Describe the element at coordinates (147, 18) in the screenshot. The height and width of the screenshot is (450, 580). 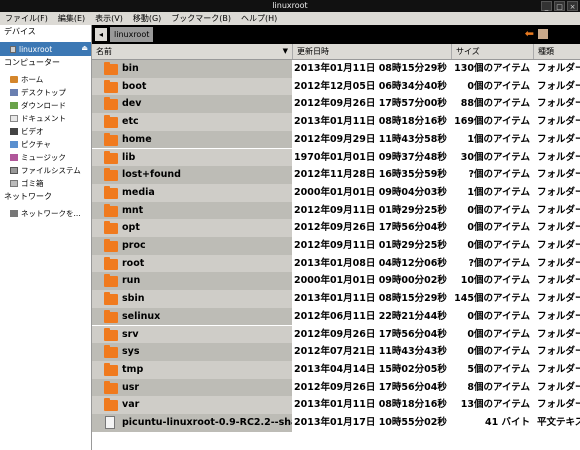
I see `menu-go: 移動(G)` at that location.